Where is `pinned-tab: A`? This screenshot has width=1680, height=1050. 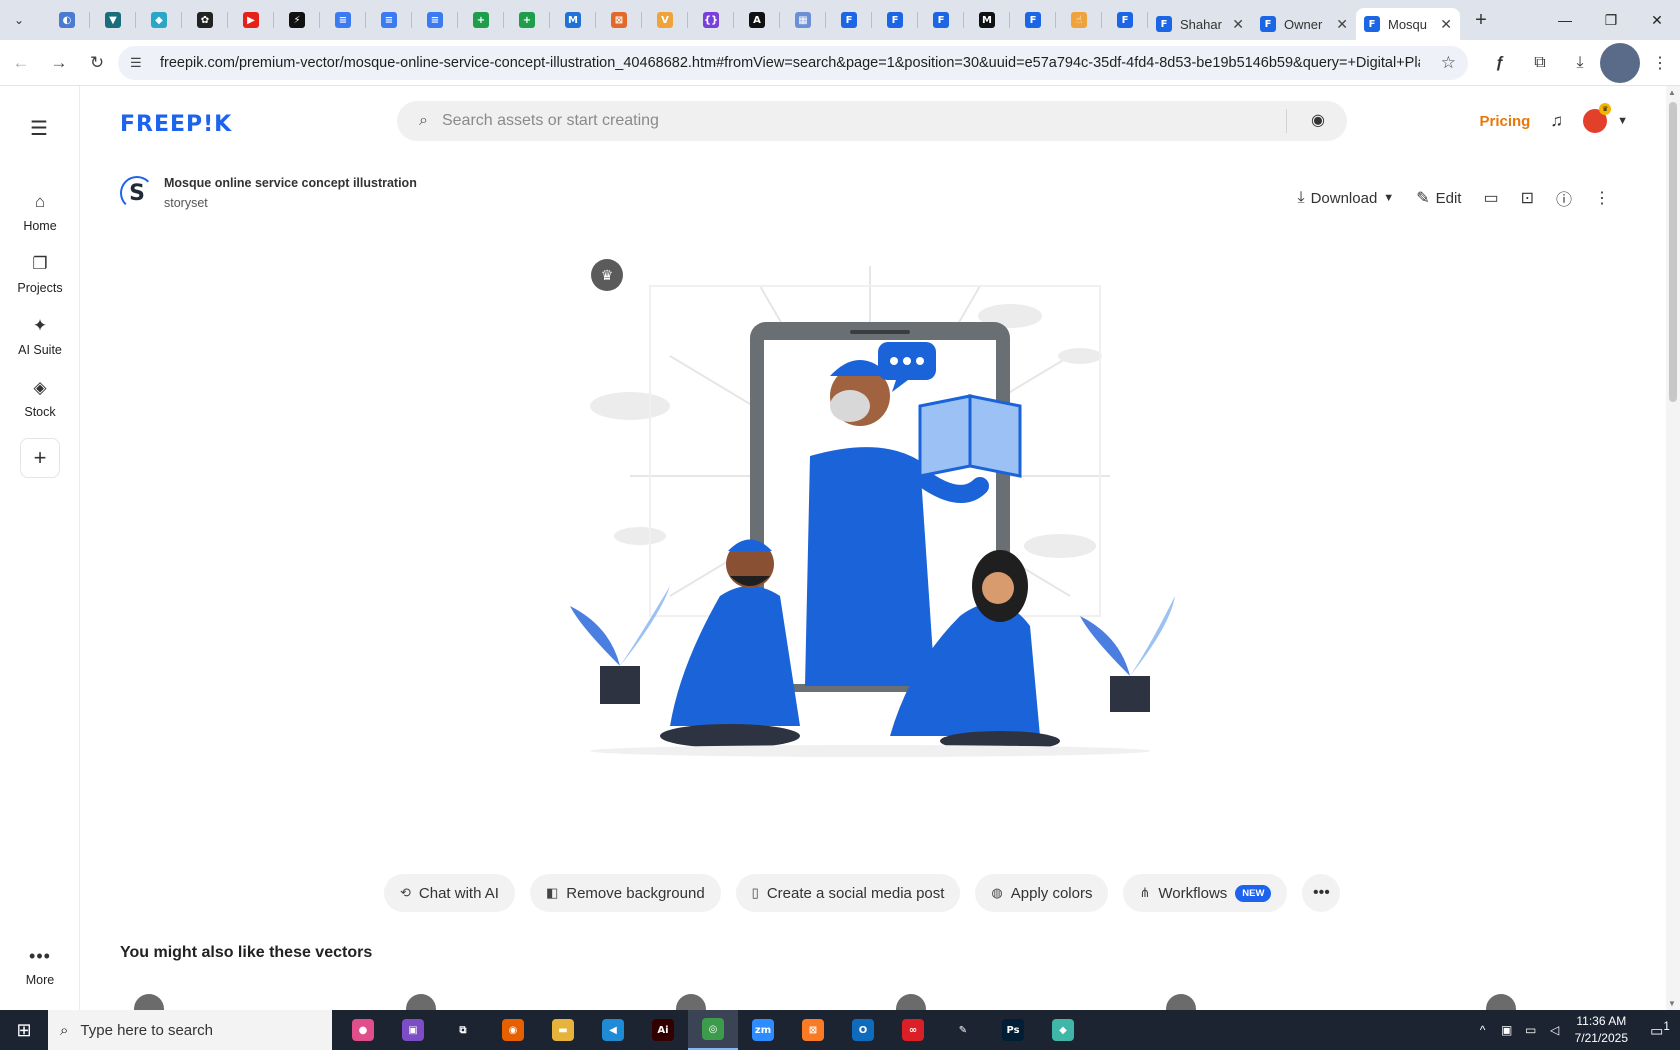 pinned-tab: A is located at coordinates (757, 20).